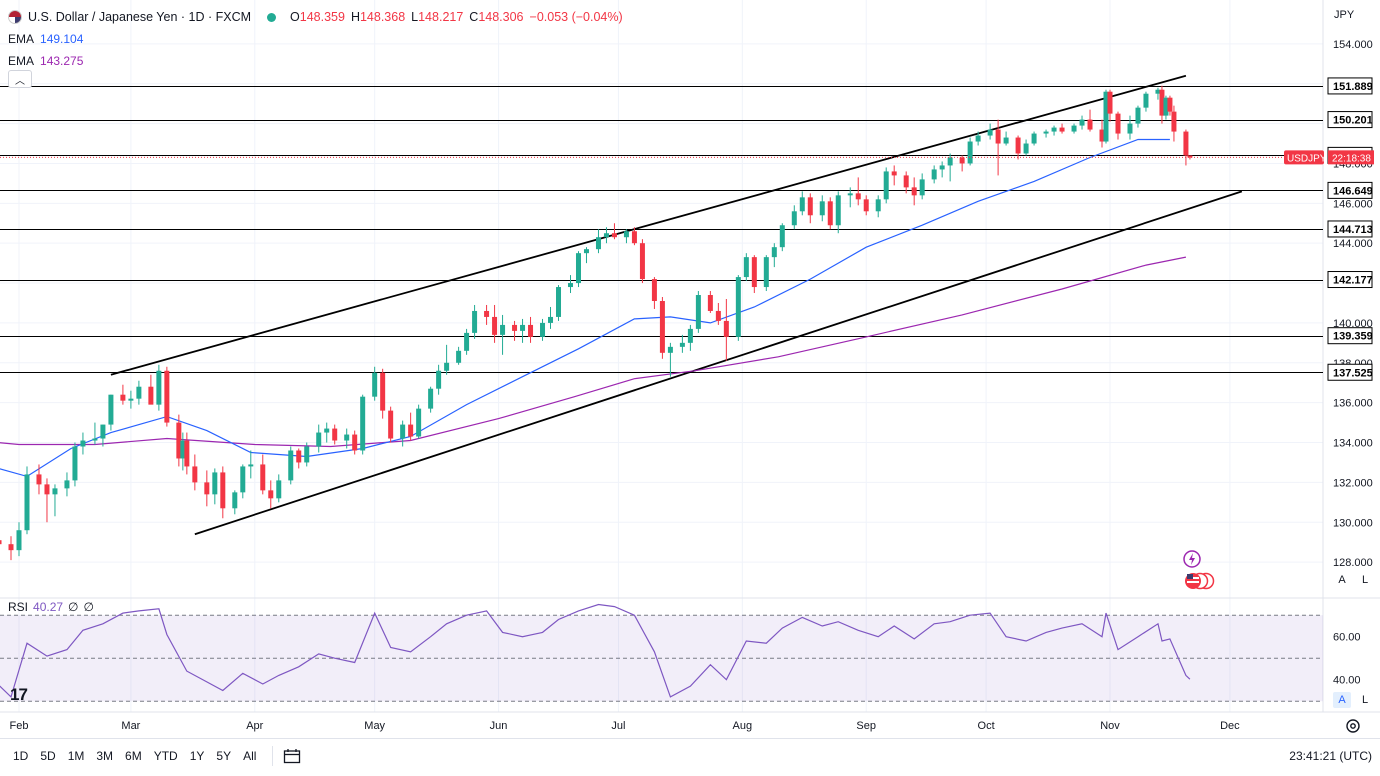  Describe the element at coordinates (315, 61) in the screenshot. I see `ema-slow-row: EMA 143.275` at that location.